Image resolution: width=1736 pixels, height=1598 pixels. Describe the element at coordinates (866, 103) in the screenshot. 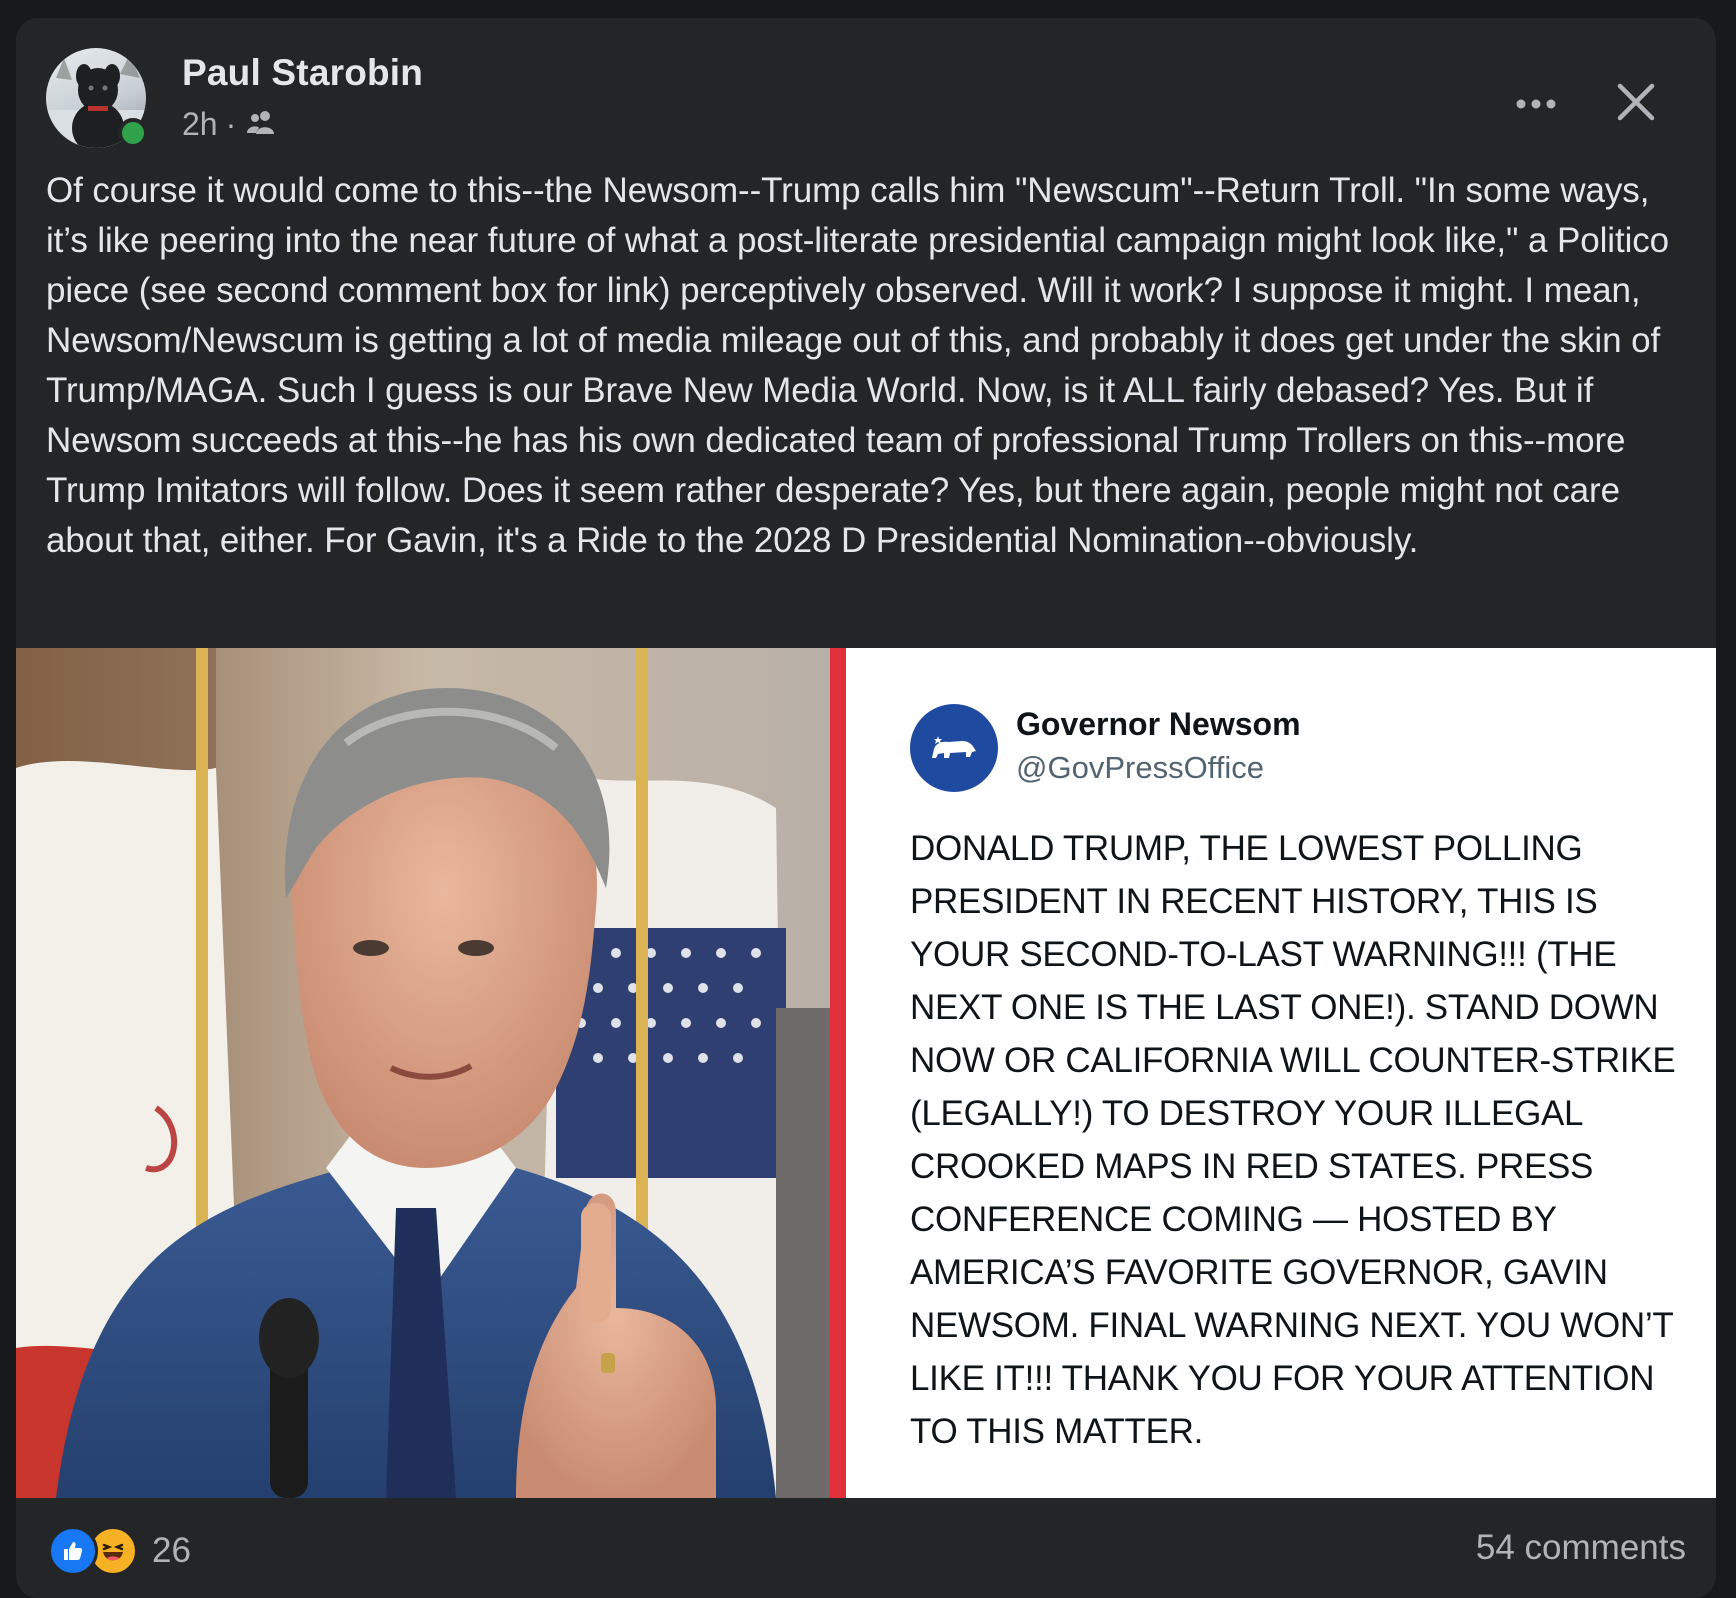

I see `post-header: Paul Starobin 2h ·` at that location.